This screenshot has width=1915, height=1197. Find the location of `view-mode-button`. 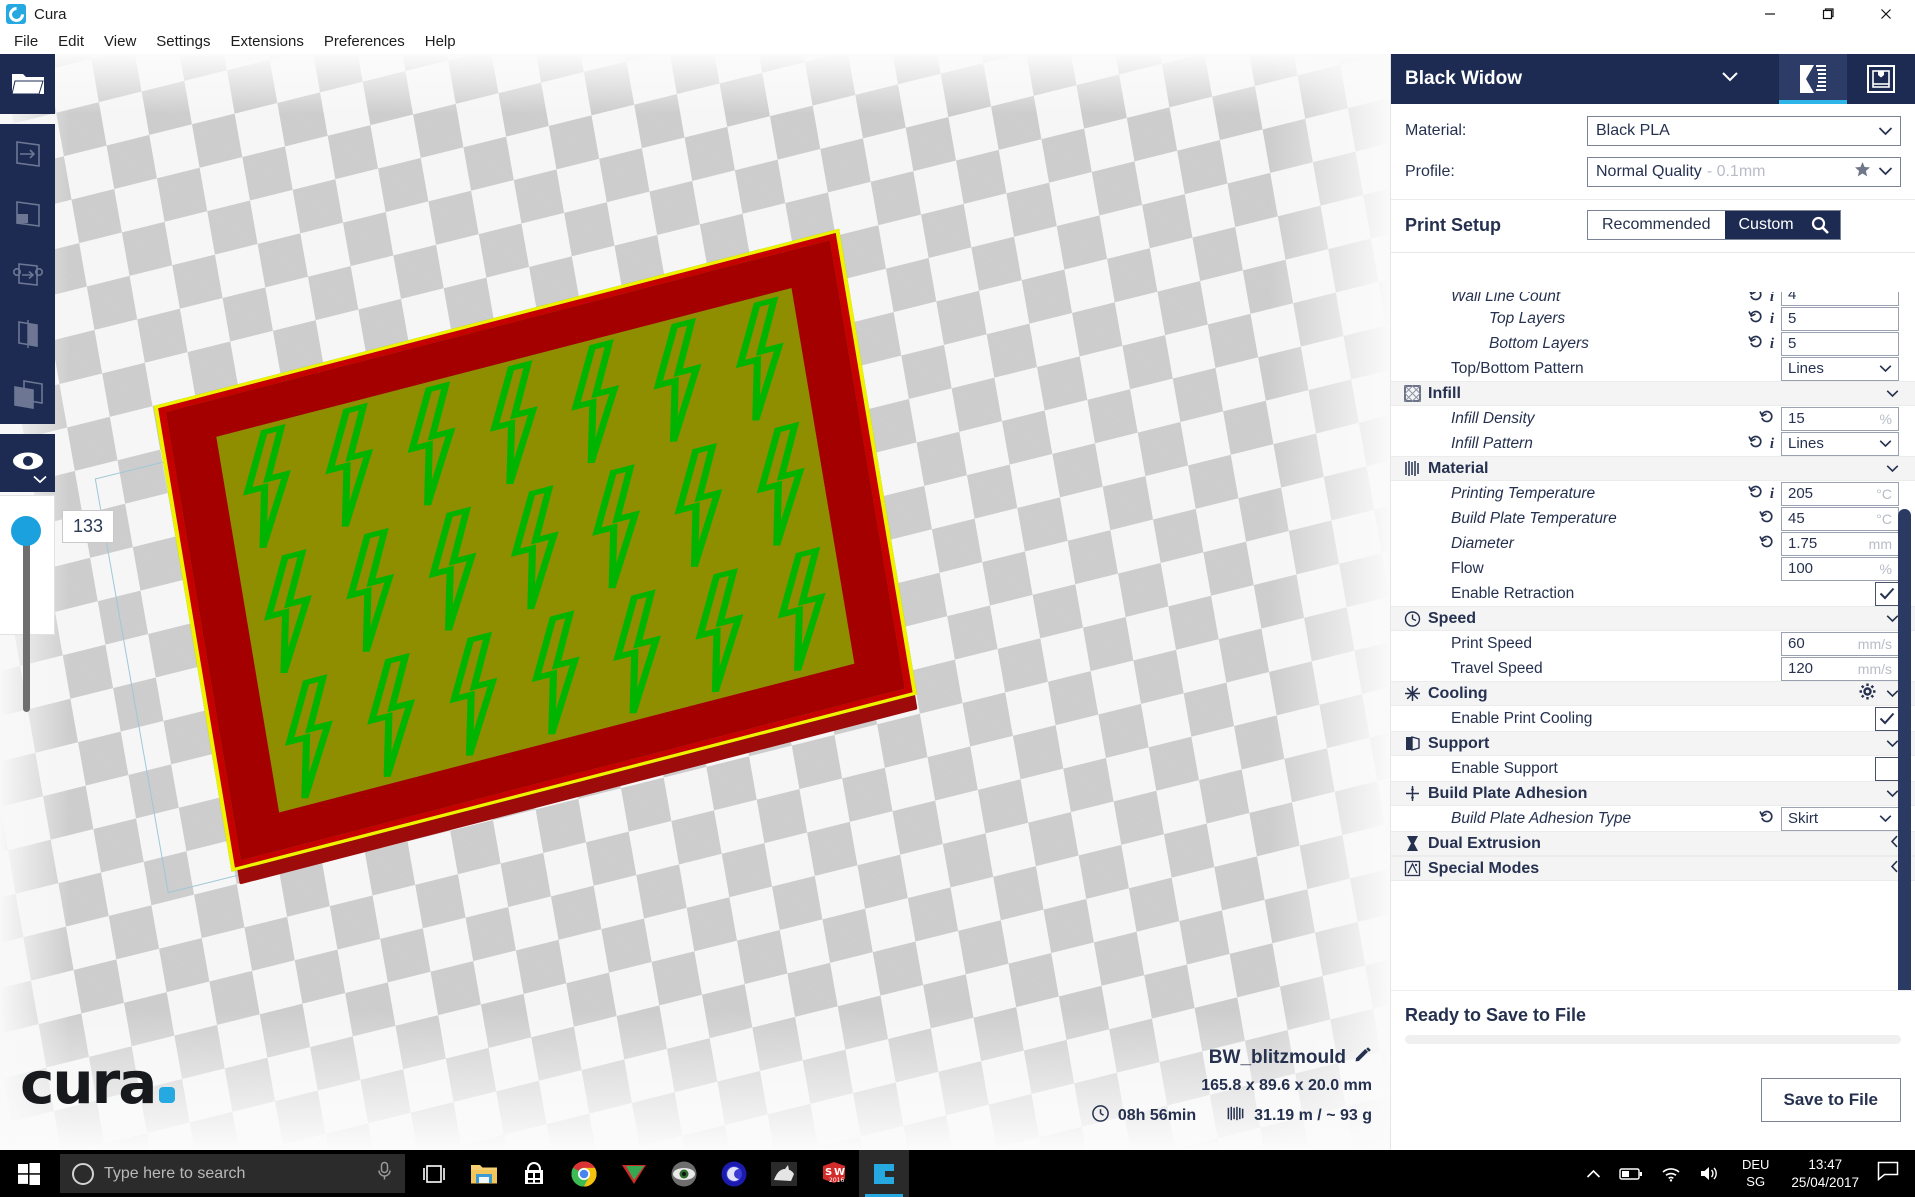

view-mode-button is located at coordinates (27, 463).